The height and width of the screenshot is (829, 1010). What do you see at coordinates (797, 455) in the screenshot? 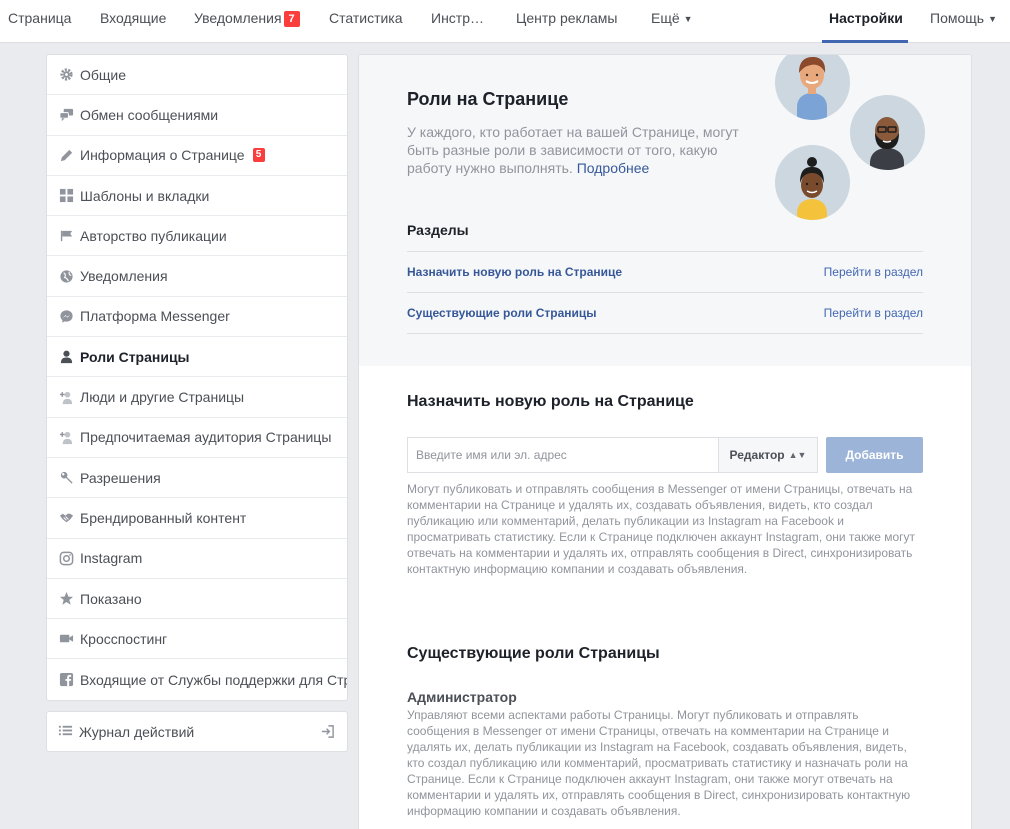
I see `select-arrows-icon: ▲▼` at bounding box center [797, 455].